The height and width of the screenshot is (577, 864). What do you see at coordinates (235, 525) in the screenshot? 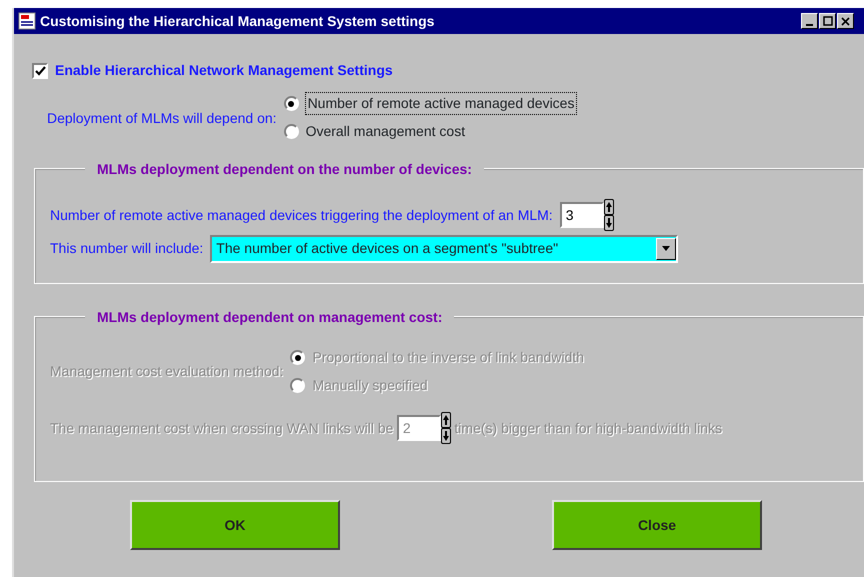
I see `dialog-button: OK` at bounding box center [235, 525].